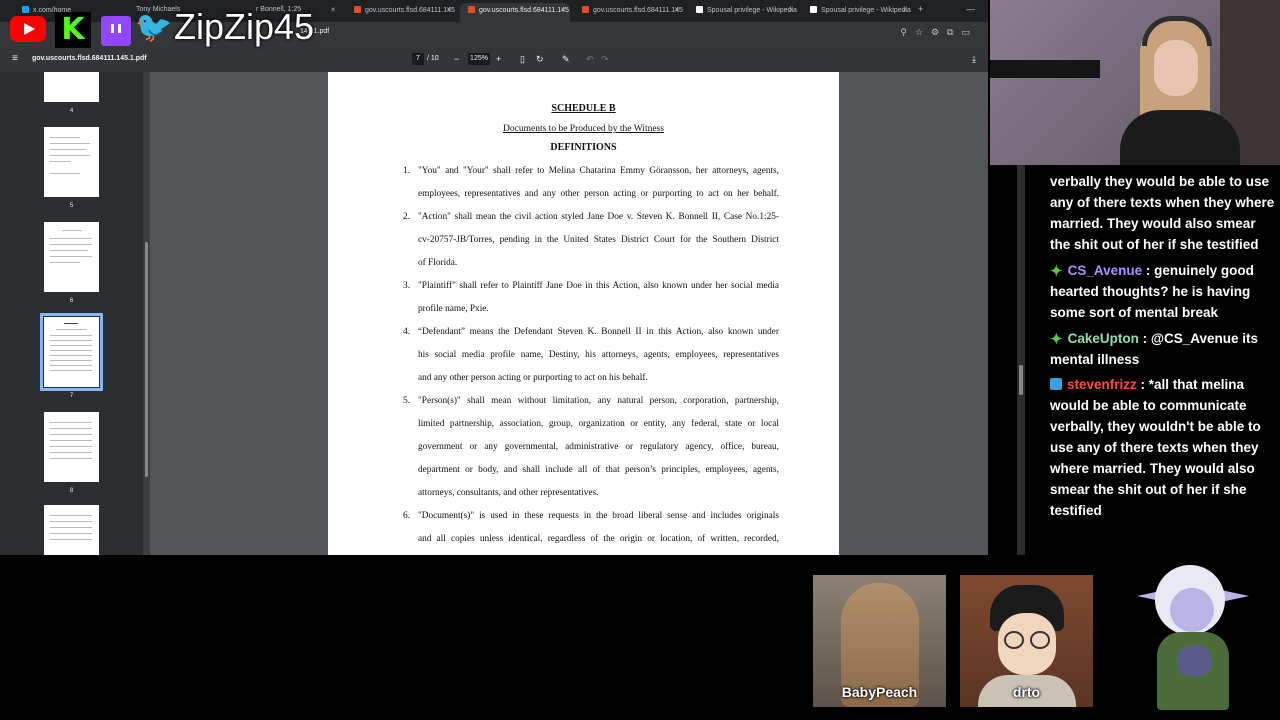 Image resolution: width=1280 pixels, height=720 pixels. I want to click on item-number: 3., so click(407, 286).